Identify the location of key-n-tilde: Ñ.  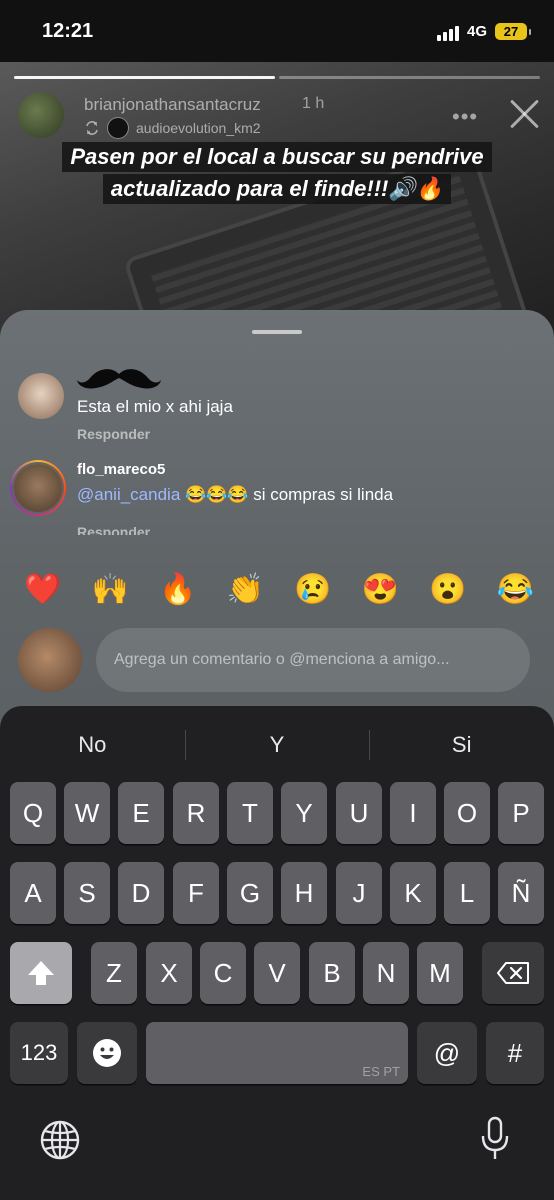
(521, 893).